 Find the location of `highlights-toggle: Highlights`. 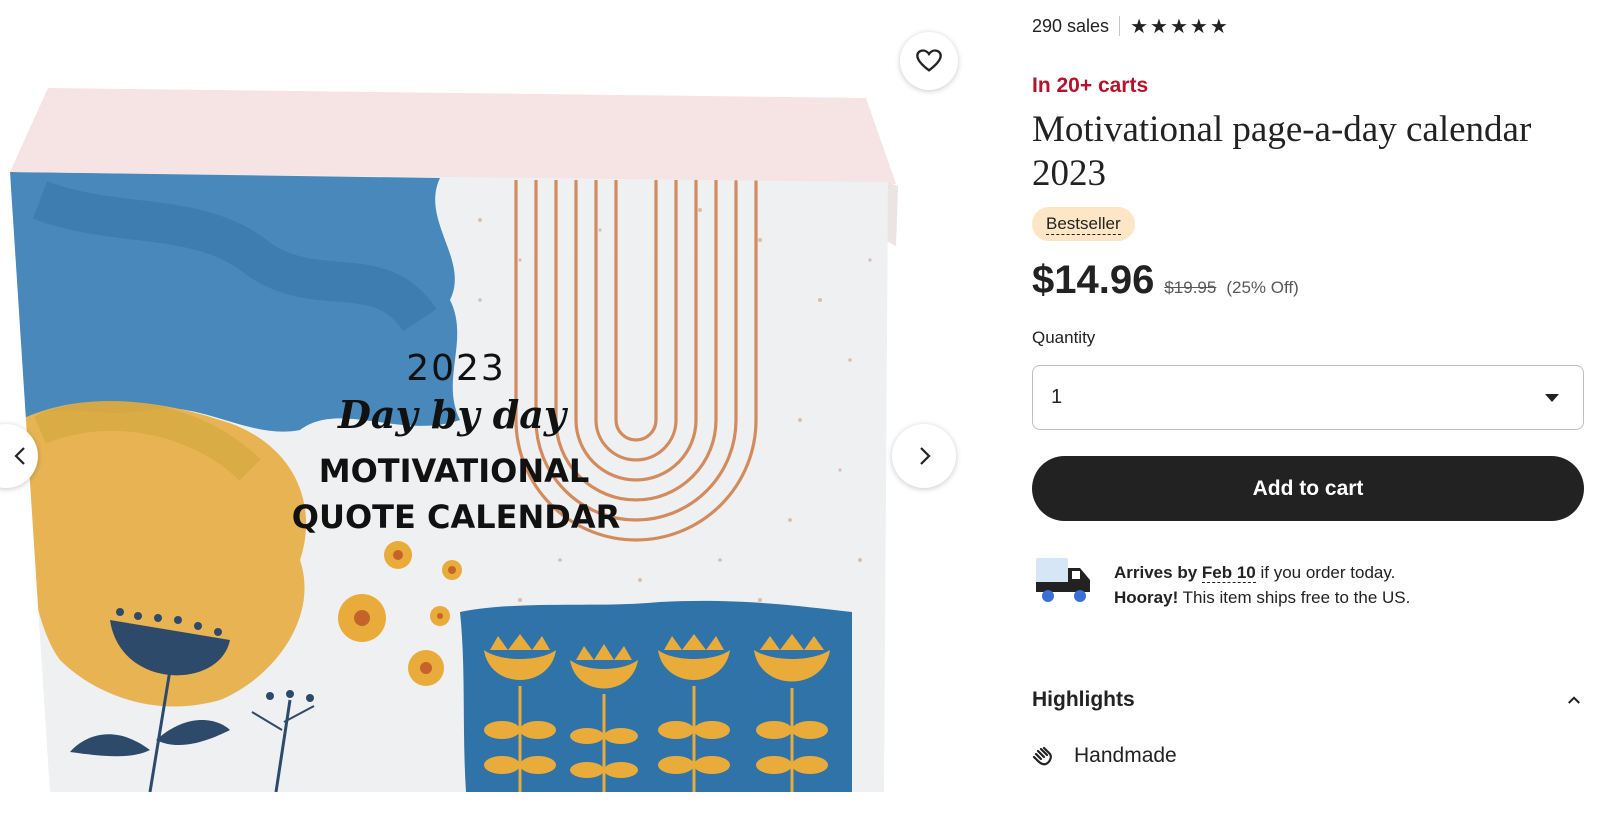

highlights-toggle: Highlights is located at coordinates (1308, 700).